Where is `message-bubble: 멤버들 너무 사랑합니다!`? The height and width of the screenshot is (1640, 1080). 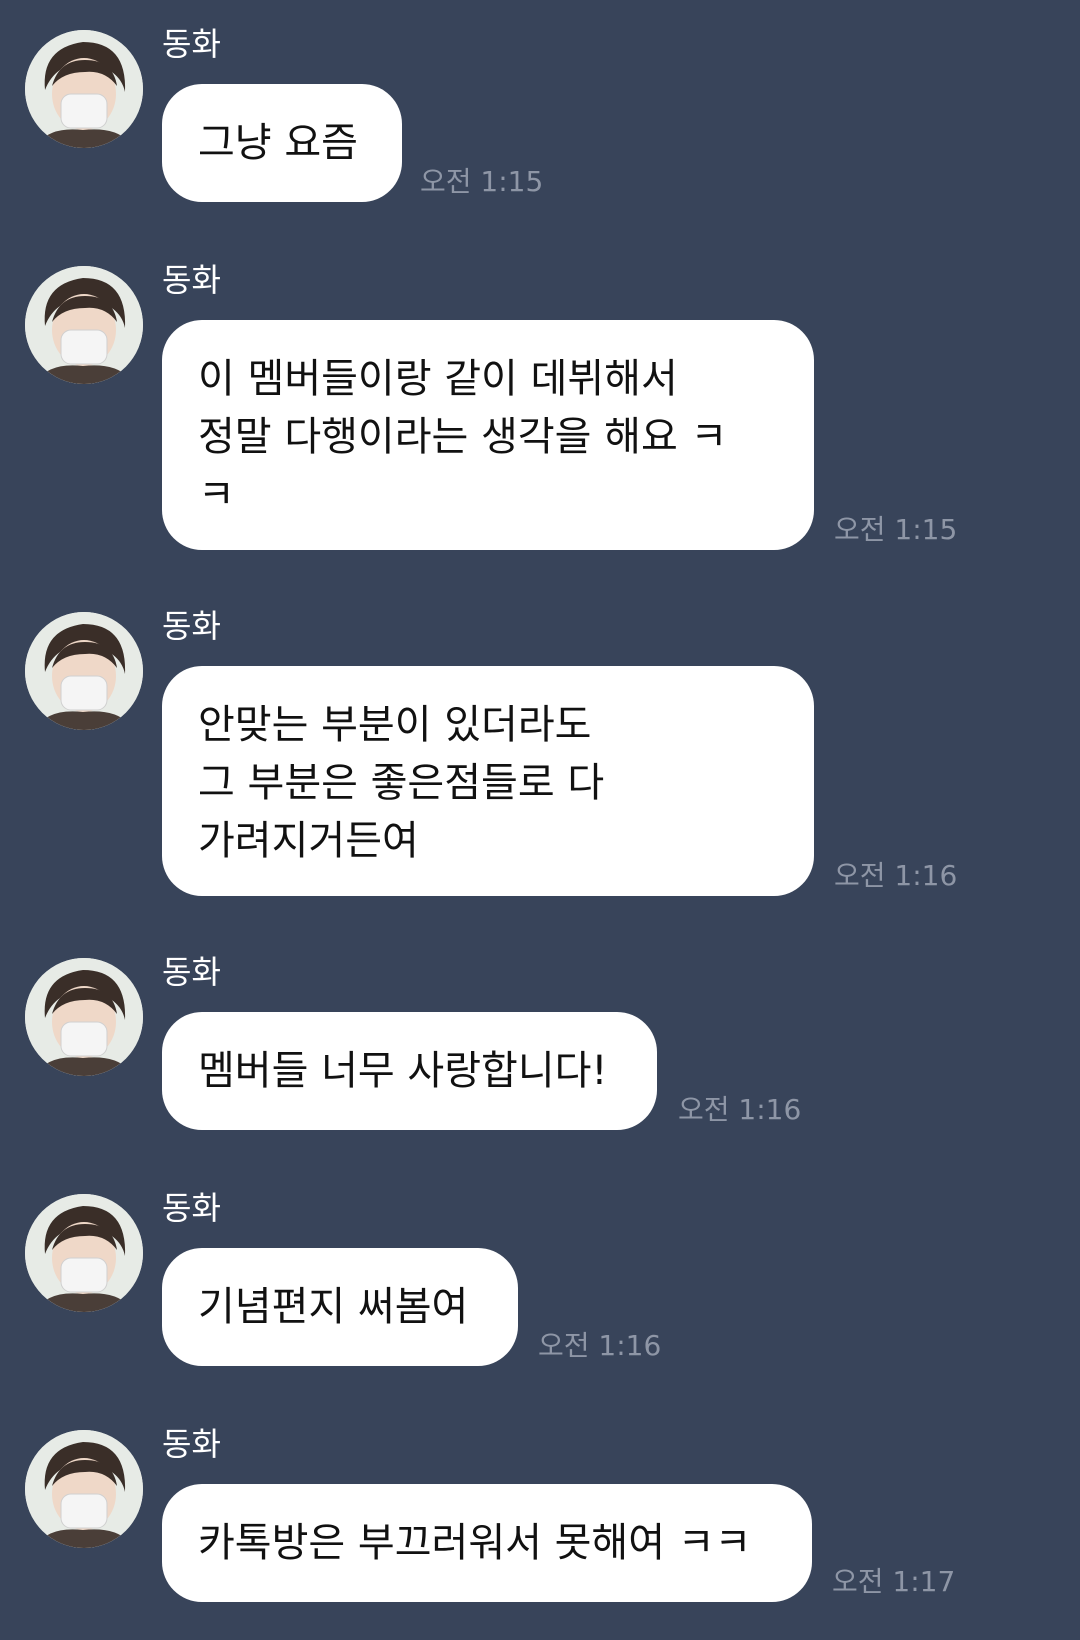
message-bubble: 멤버들 너무 사랑합니다! is located at coordinates (409, 1071).